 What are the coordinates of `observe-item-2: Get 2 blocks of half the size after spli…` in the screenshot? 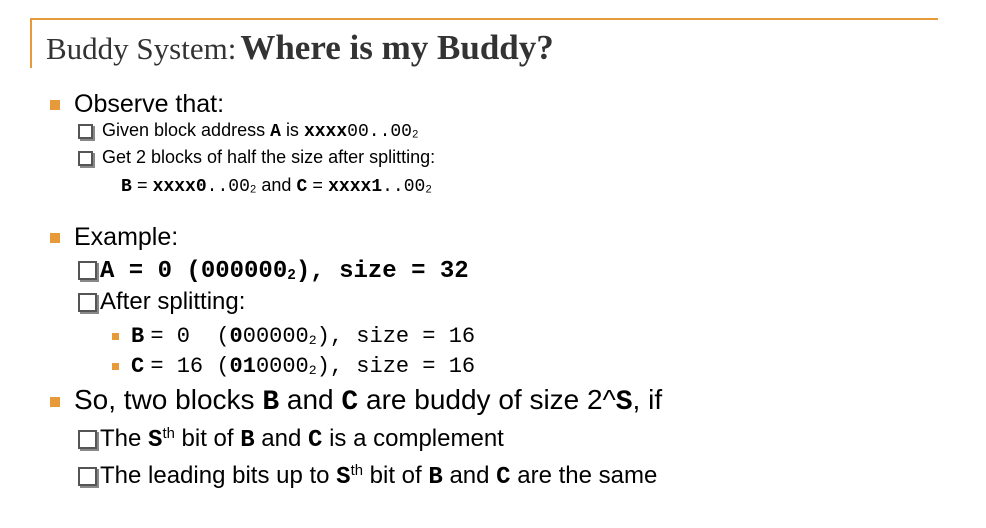 It's located at (256, 157).